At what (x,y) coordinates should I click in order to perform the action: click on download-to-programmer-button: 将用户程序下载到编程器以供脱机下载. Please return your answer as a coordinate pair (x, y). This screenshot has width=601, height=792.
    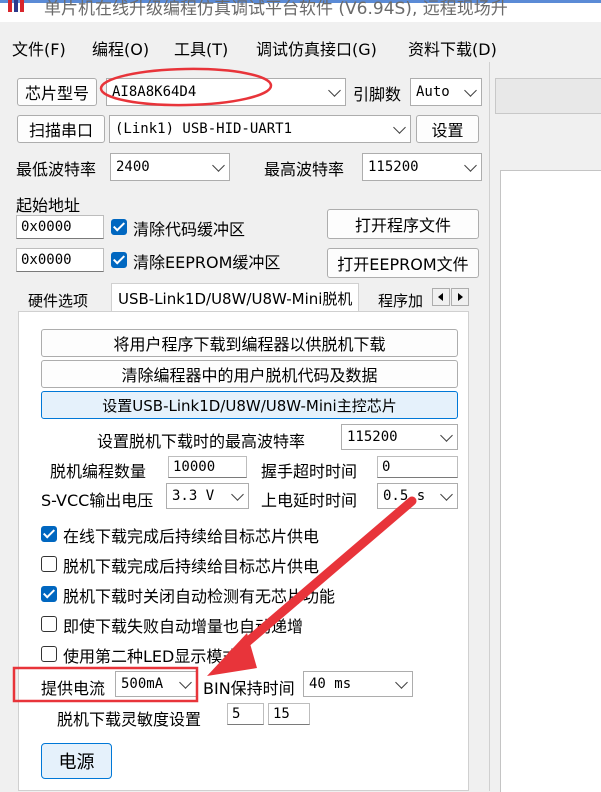
    Looking at the image, I should click on (249, 343).